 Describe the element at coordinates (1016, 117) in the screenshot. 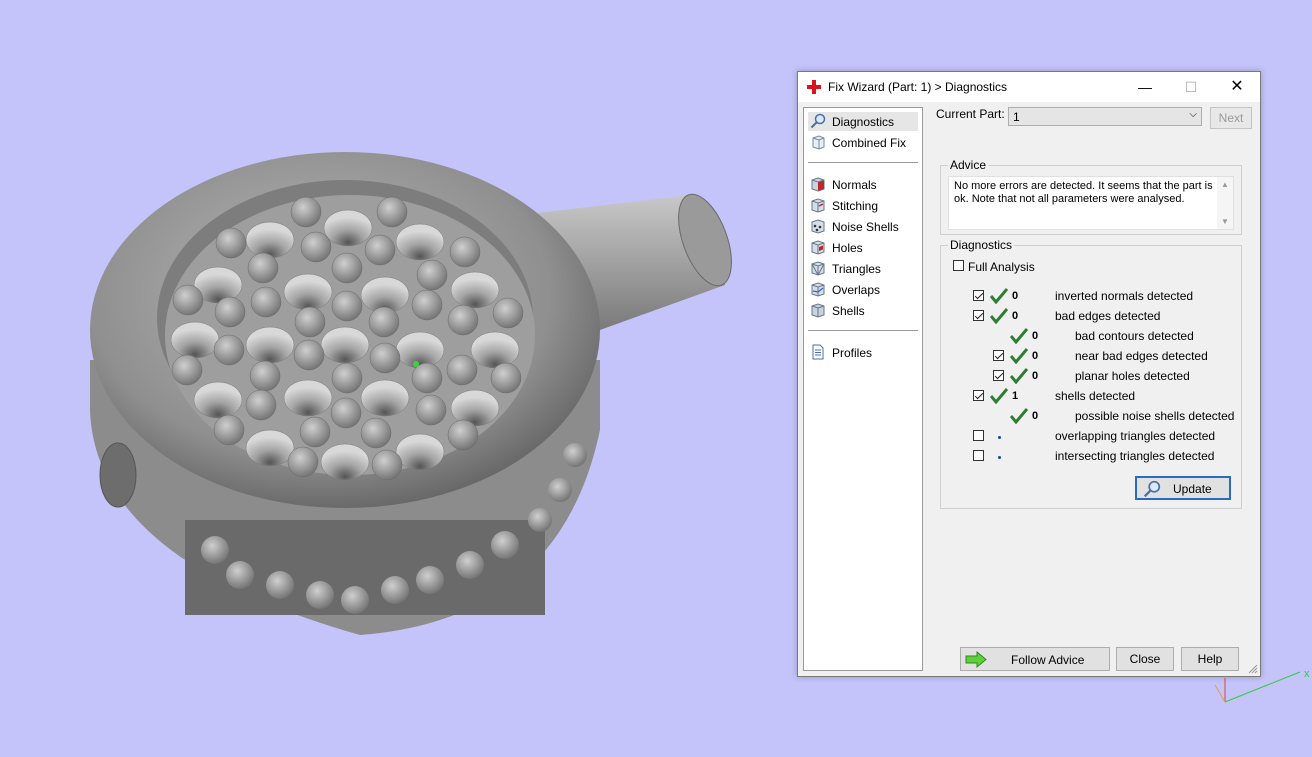

I see `current-part-value: 1` at that location.